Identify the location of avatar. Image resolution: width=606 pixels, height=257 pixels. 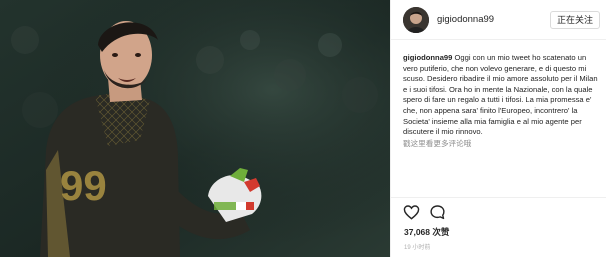
(416, 19).